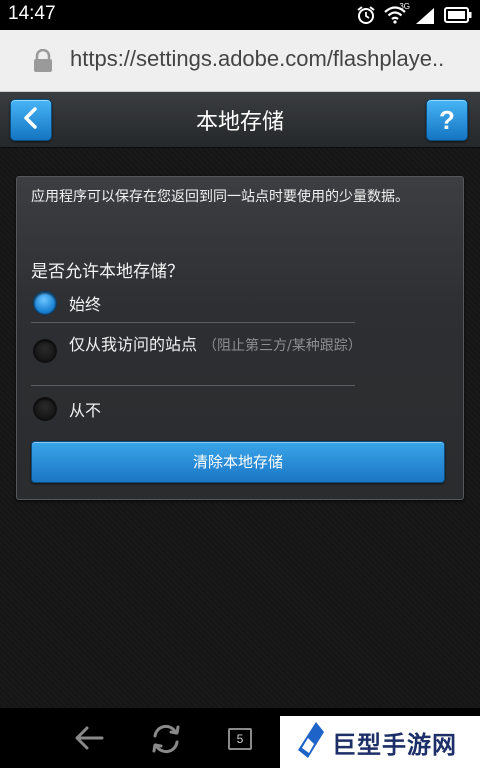 This screenshot has width=480, height=768. I want to click on option-visited-sites: 仅从我访问的站点 （阻止第三方/某种跟踪）, so click(197, 347).